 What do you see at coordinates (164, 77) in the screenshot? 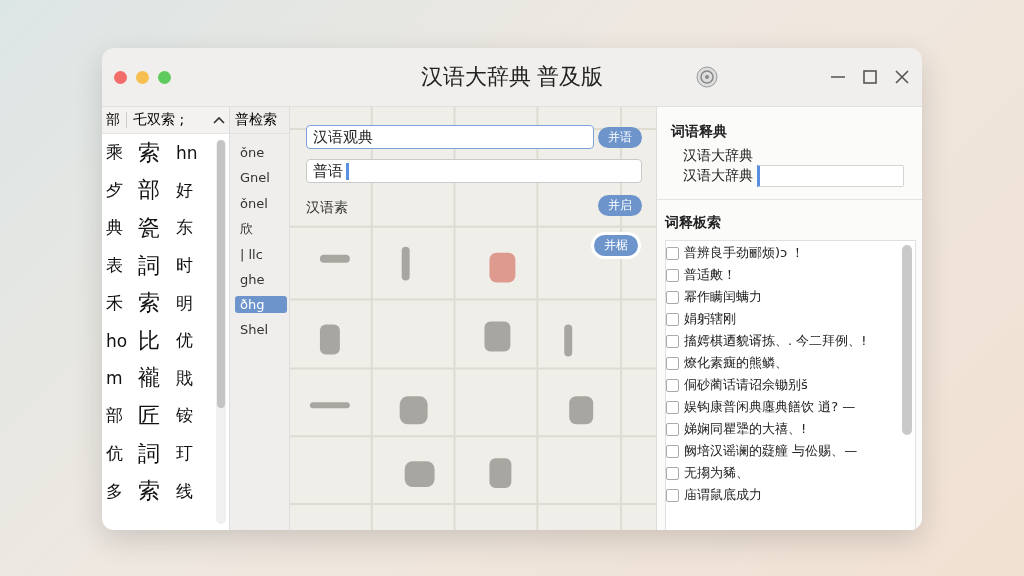
I see `zoom-button` at bounding box center [164, 77].